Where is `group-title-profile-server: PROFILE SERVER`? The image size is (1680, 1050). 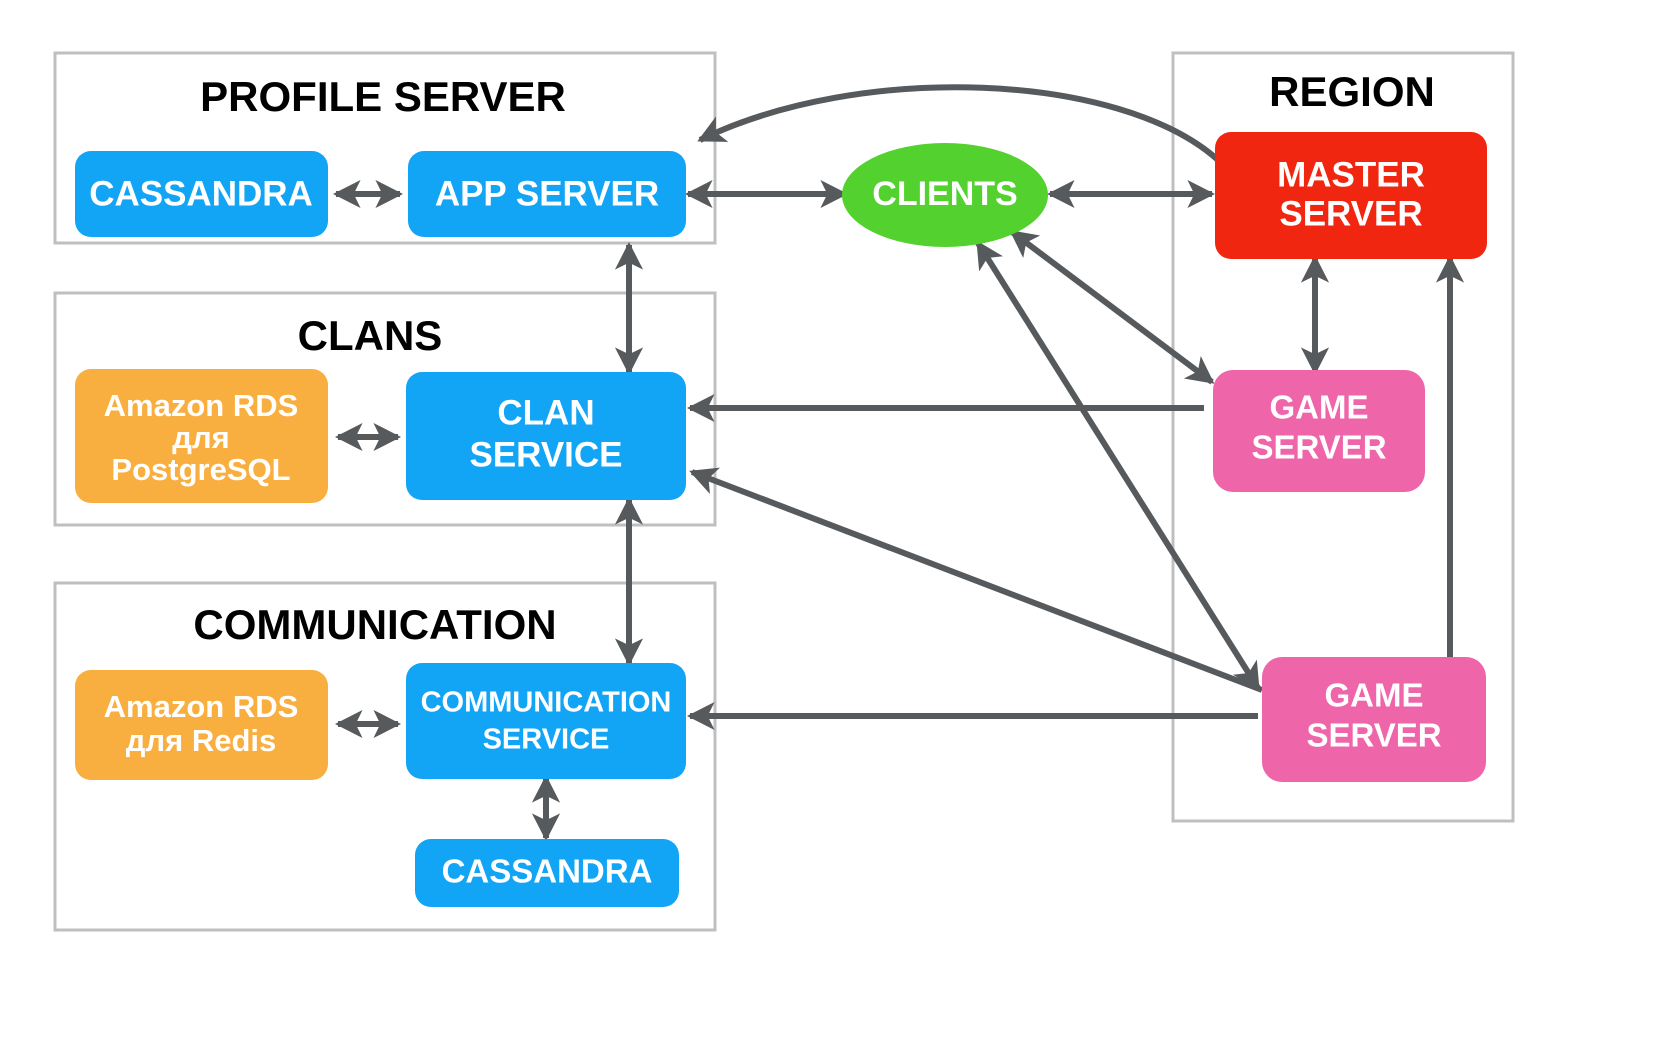
group-title-profile-server: PROFILE SERVER is located at coordinates (383, 96).